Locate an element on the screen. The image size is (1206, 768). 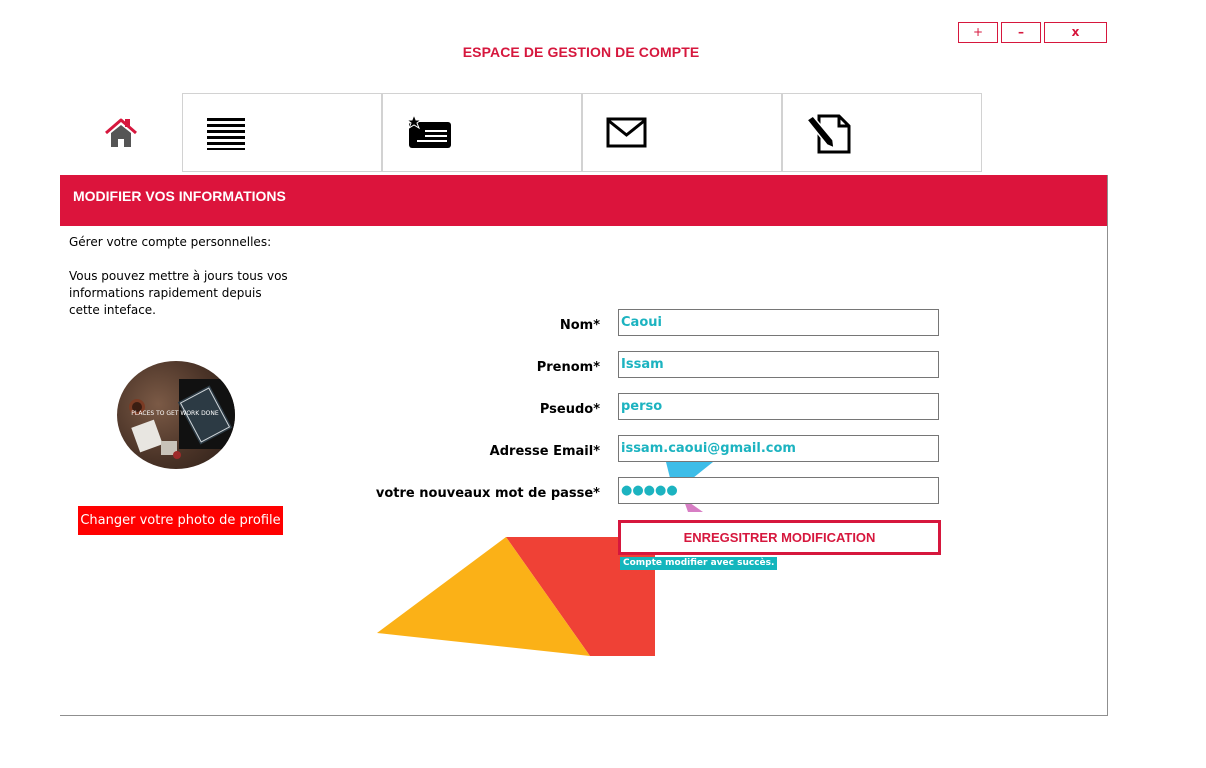
nom-input is located at coordinates (778, 322).